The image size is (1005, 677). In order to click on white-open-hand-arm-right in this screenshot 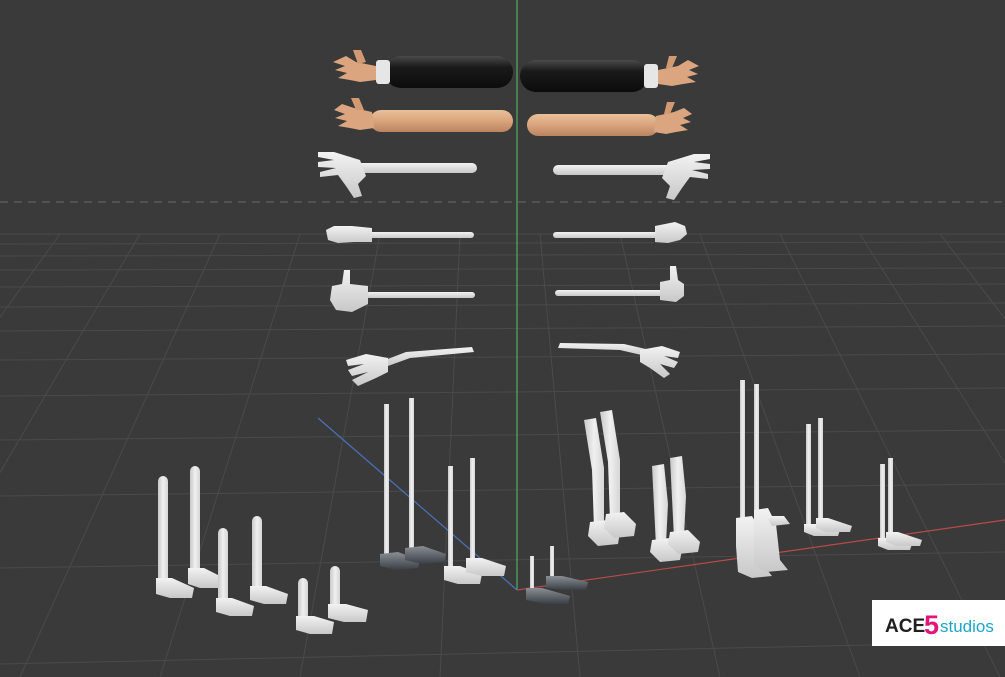, I will do `click(631, 177)`.